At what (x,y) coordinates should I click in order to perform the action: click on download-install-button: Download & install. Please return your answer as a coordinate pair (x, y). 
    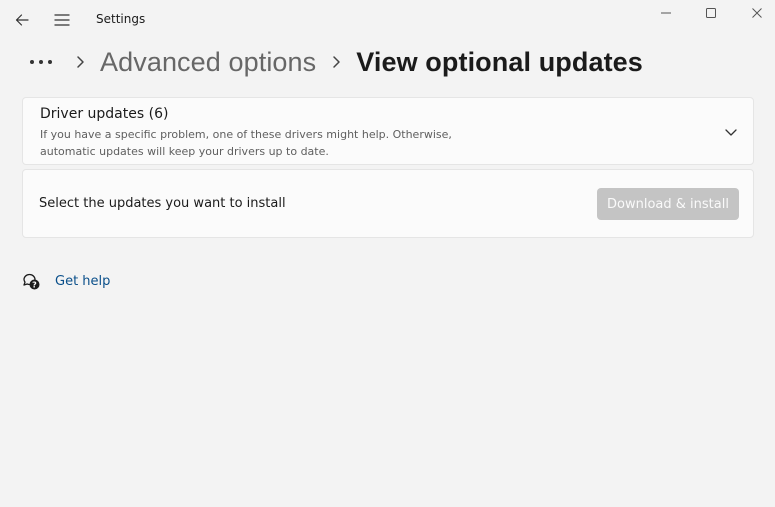
    Looking at the image, I should click on (668, 204).